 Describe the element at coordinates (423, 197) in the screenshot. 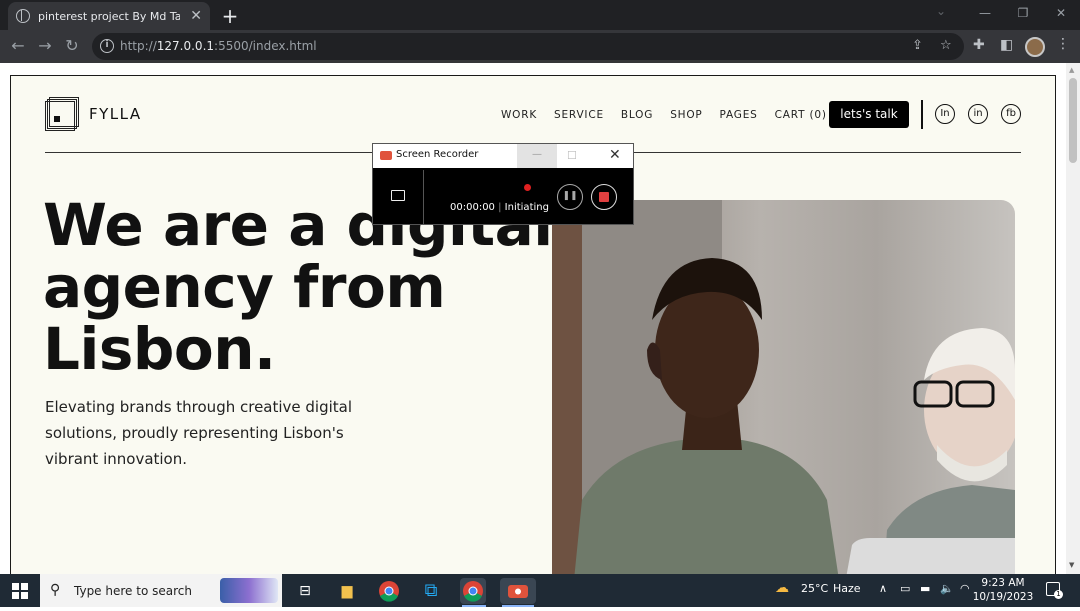

I see `recorder-divider` at that location.